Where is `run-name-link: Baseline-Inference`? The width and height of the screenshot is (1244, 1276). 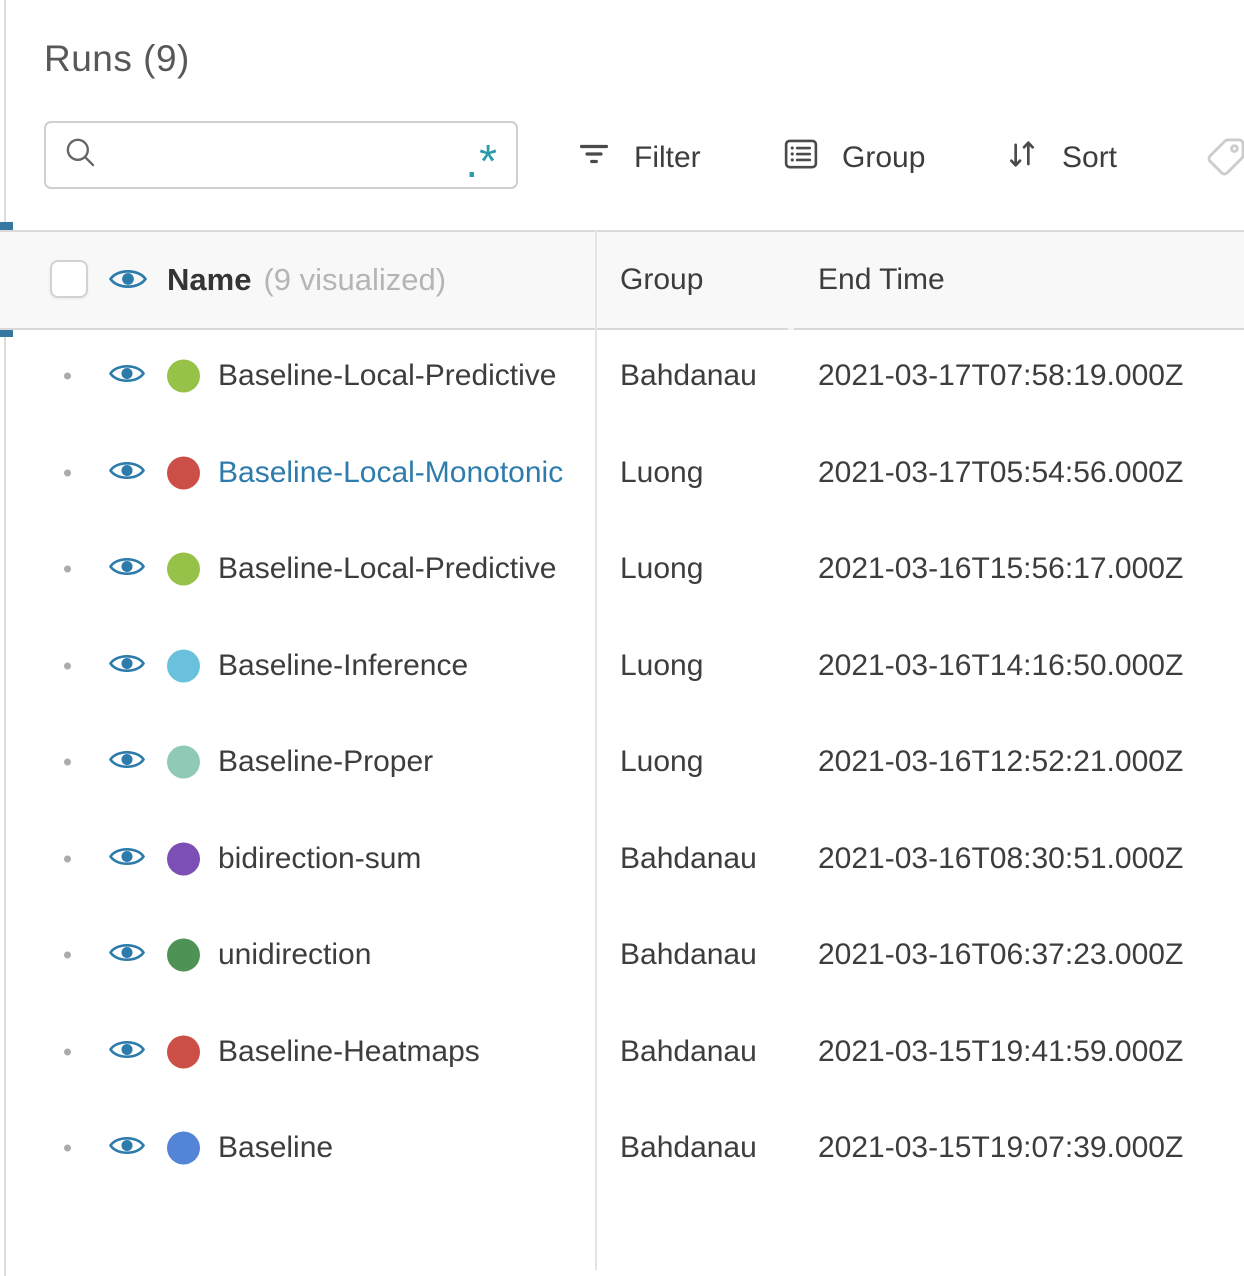
run-name-link: Baseline-Inference is located at coordinates (343, 666).